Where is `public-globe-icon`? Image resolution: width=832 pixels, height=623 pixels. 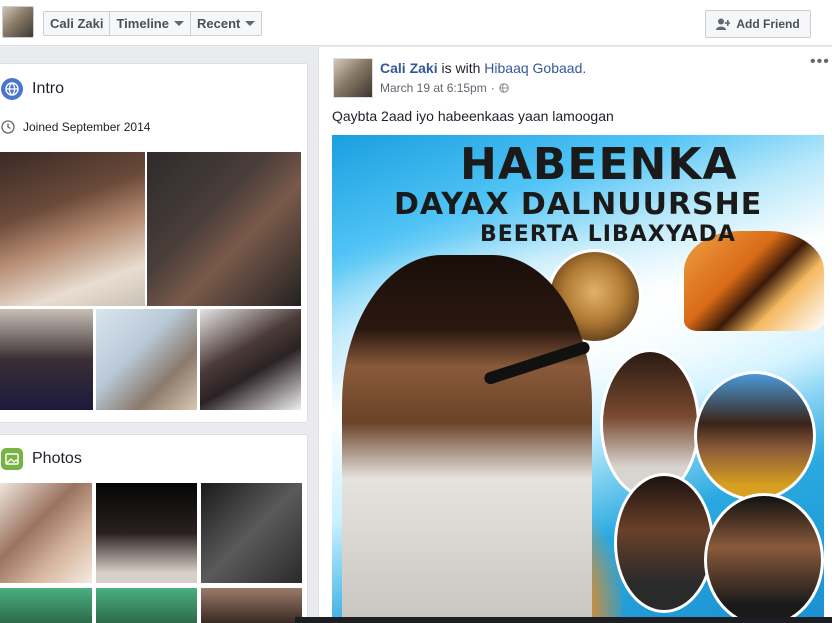
public-globe-icon is located at coordinates (503, 88).